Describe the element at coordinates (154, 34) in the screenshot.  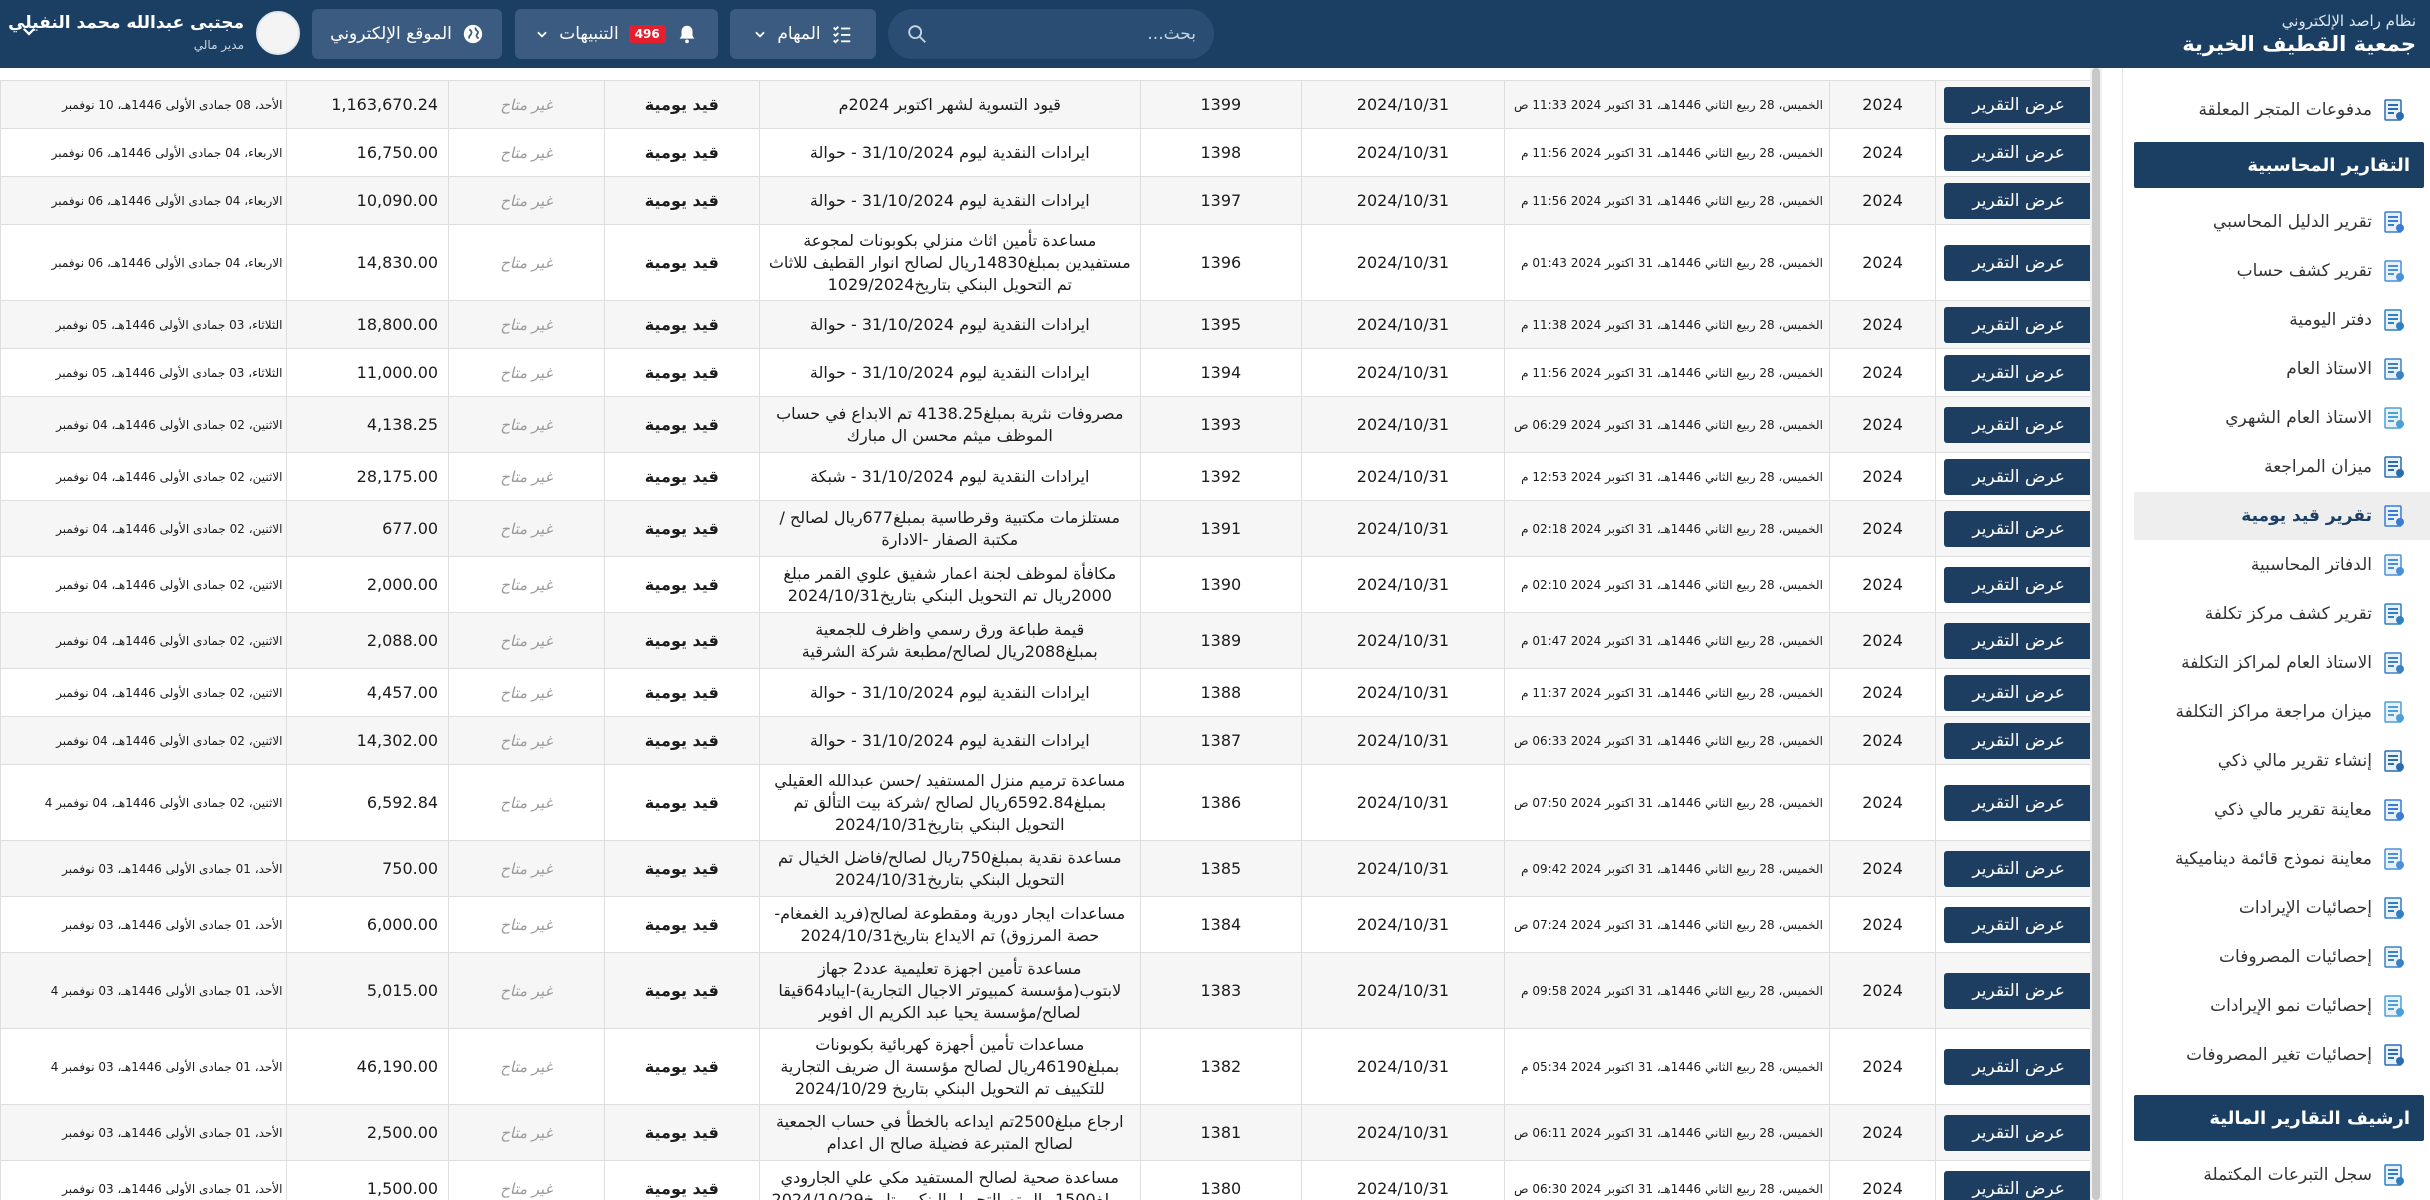
I see `user-menu: مجتبى عبدالله محمد النفيلي مدير مالي` at that location.